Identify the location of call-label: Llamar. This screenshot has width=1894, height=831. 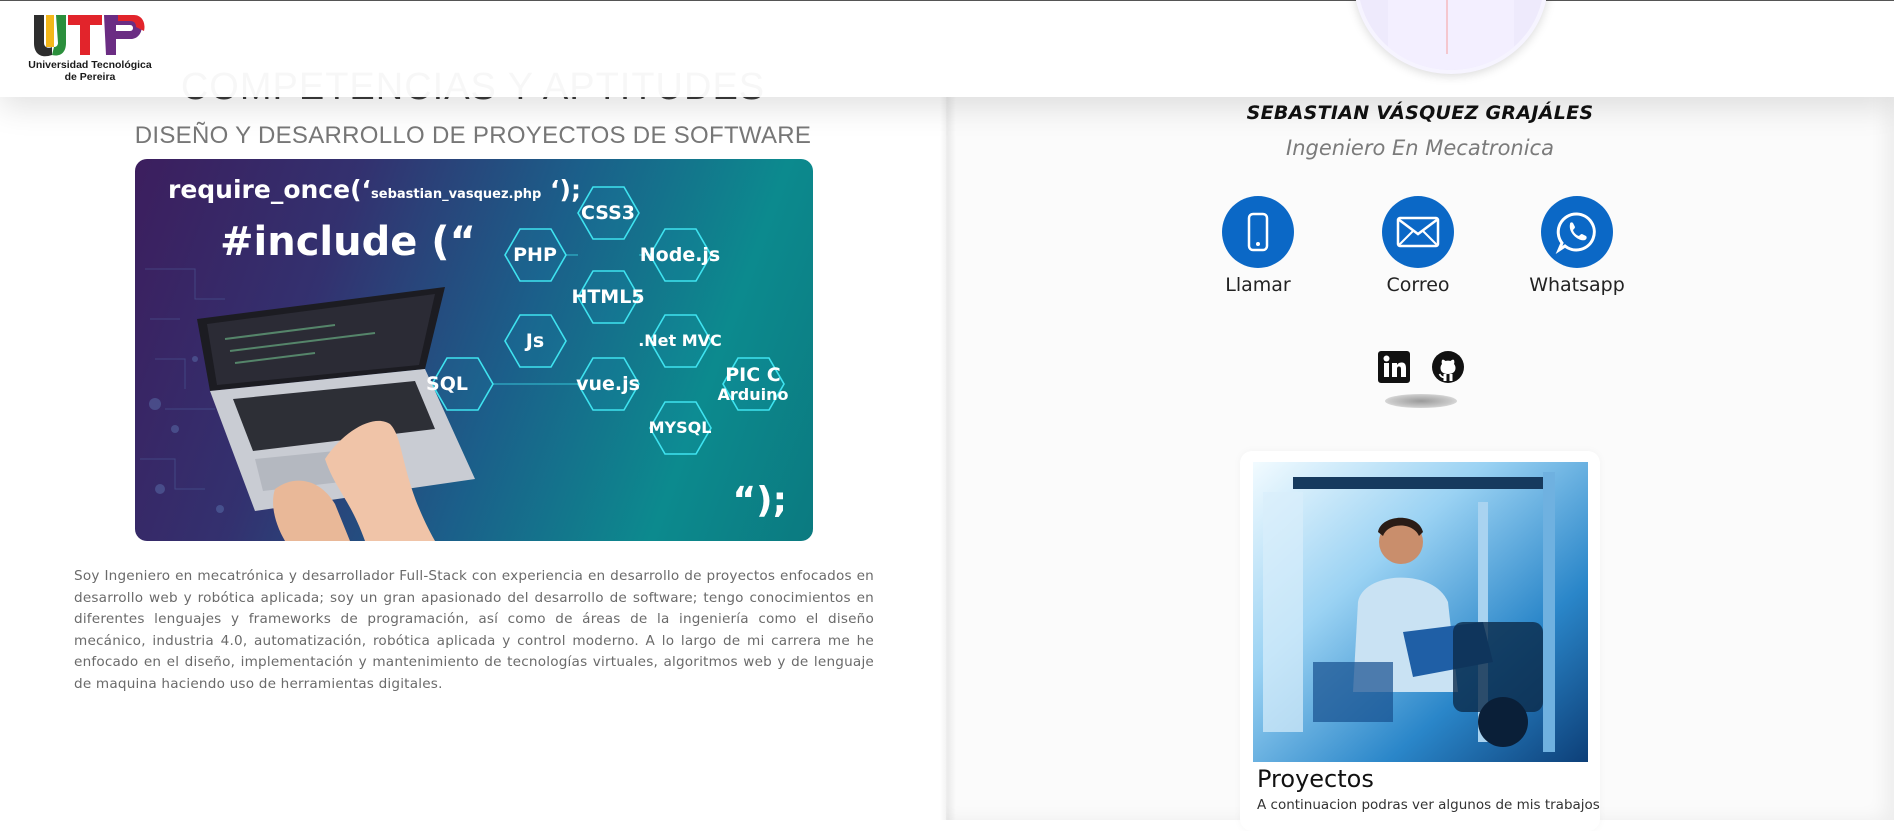
(1258, 285).